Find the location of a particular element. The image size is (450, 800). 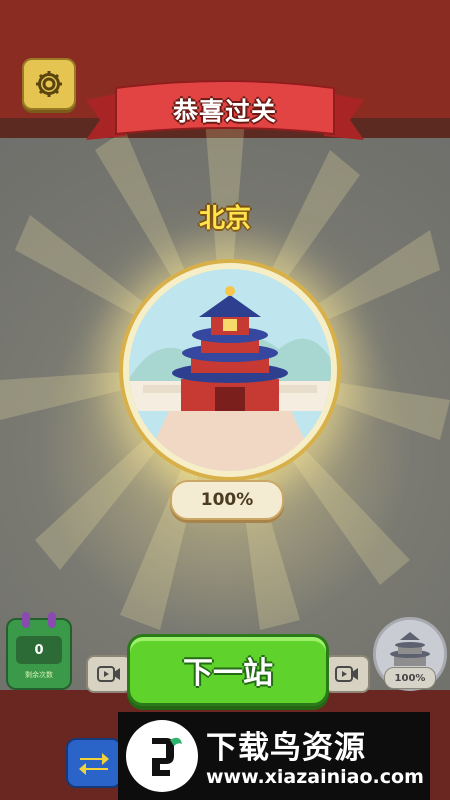

settings-button is located at coordinates (49, 84).